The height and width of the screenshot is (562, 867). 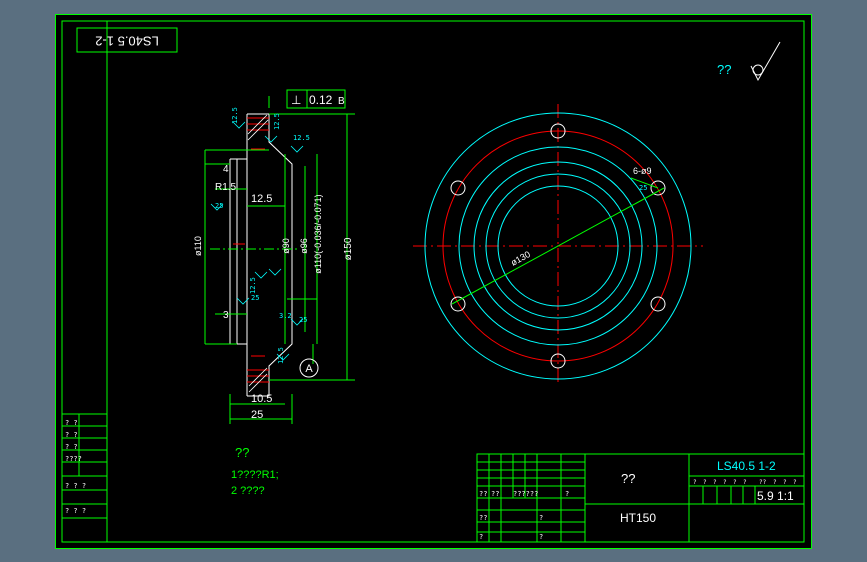 I want to click on fcf-tolerance: 0.12, so click(x=321, y=100).